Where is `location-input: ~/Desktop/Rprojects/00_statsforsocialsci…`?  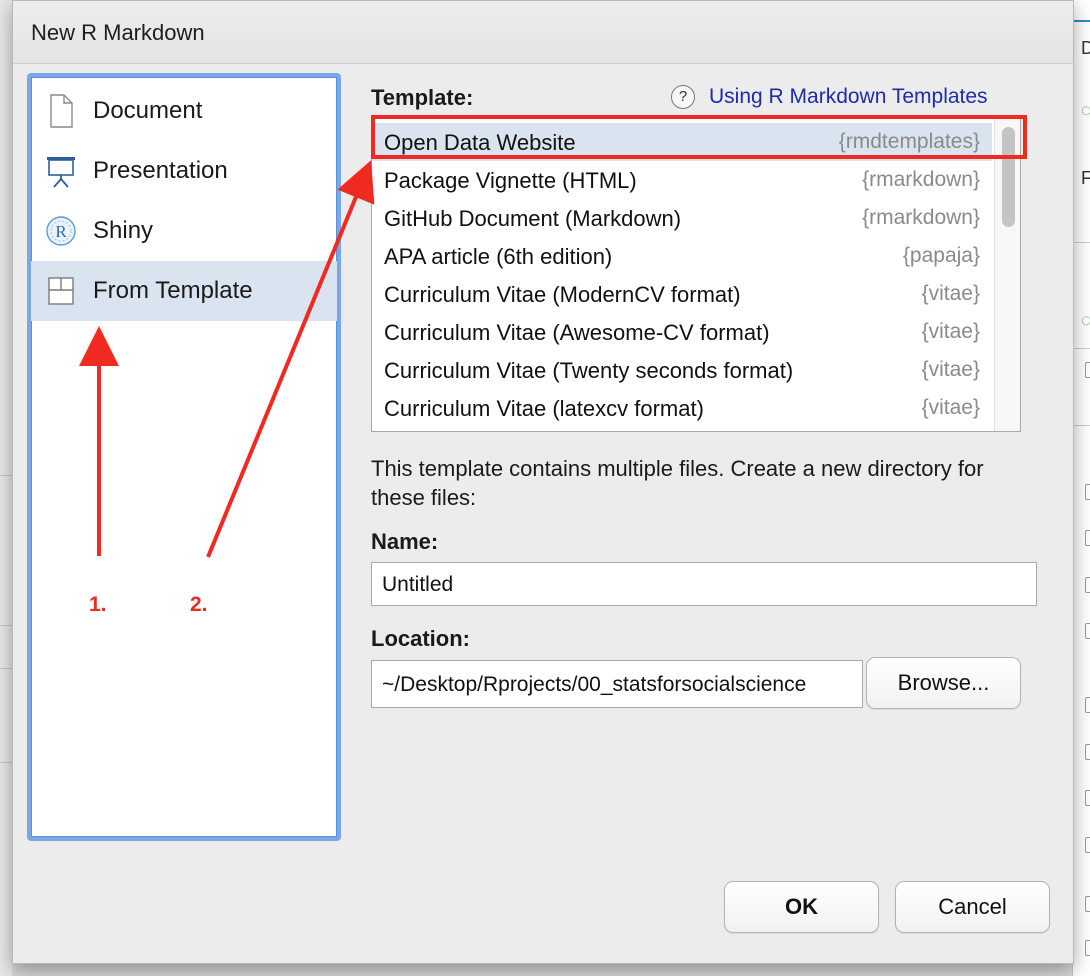 location-input: ~/Desktop/Rprojects/00_statsforsocialsci… is located at coordinates (617, 684).